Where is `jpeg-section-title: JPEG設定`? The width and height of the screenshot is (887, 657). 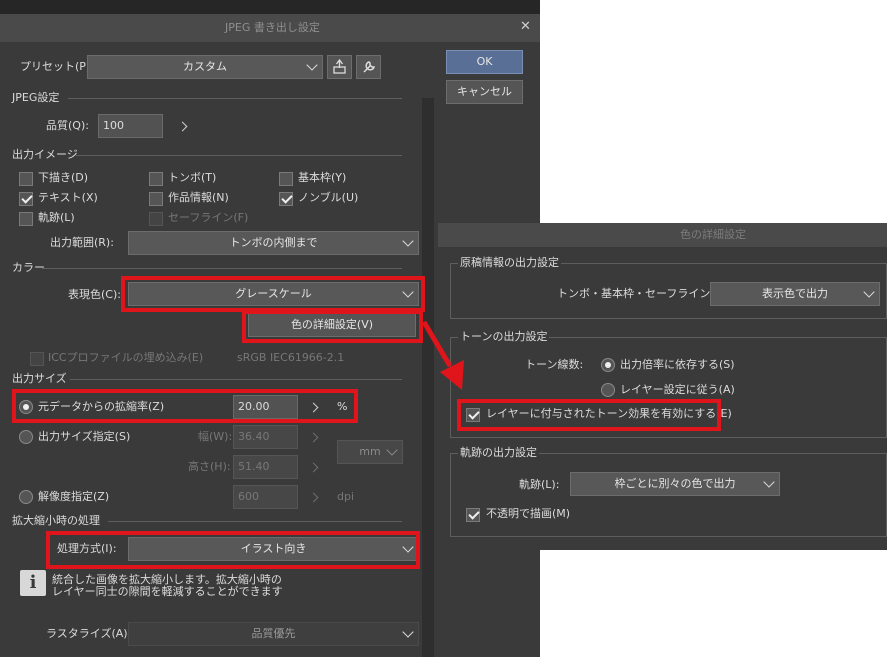 jpeg-section-title: JPEG設定 is located at coordinates (36, 97).